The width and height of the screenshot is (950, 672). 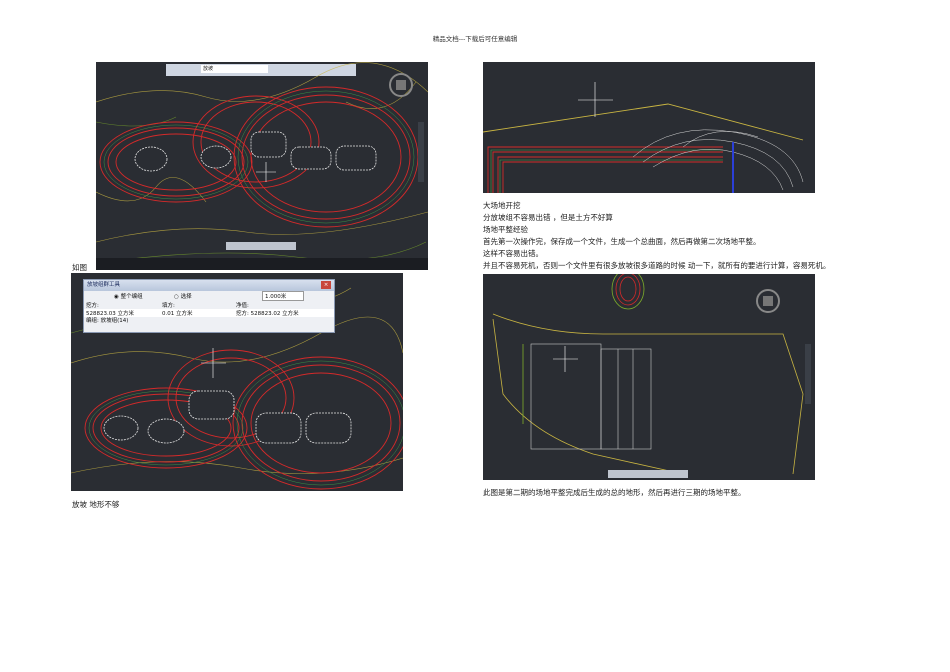 What do you see at coordinates (209, 285) in the screenshot?
I see `dialog-titlebar: 放坡组群工具 ×` at bounding box center [209, 285].